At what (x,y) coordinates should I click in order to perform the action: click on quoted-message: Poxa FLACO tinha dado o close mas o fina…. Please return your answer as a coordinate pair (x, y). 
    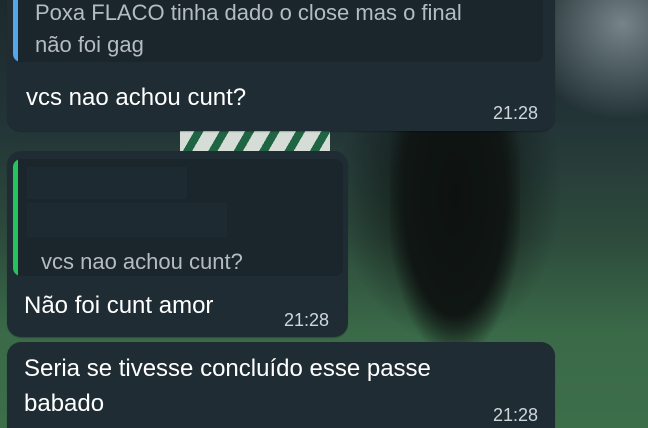
    Looking at the image, I should click on (278, 31).